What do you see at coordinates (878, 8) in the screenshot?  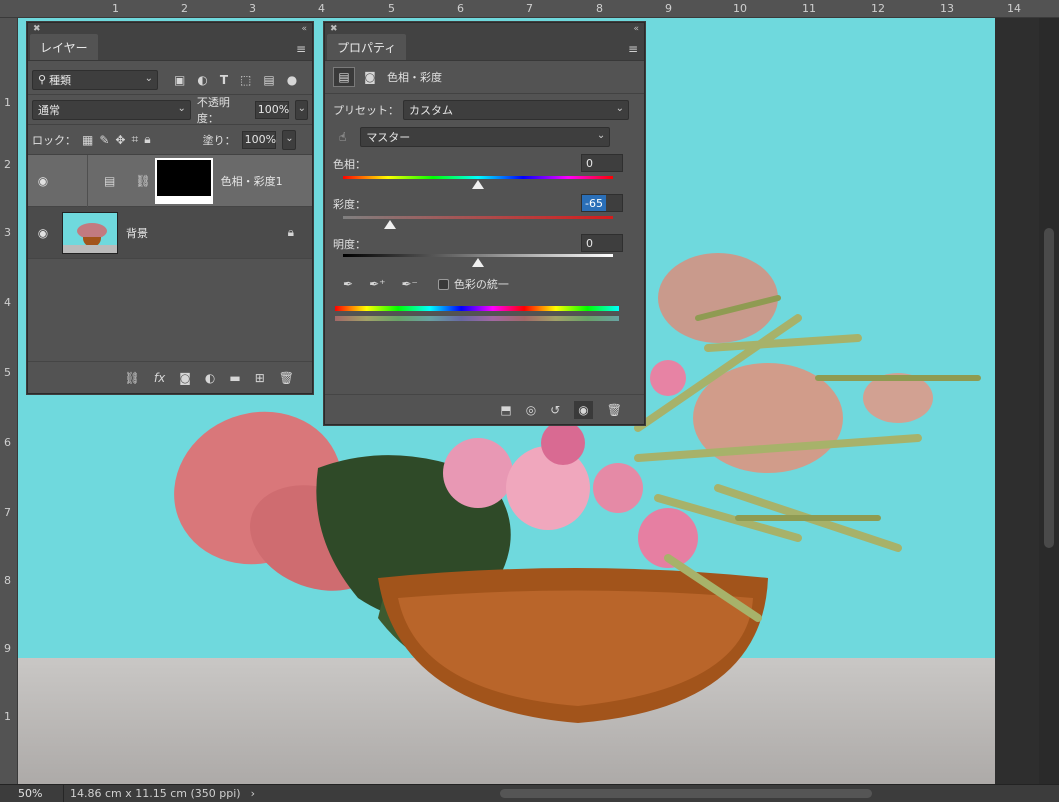 I see `ruler-label: 12` at bounding box center [878, 8].